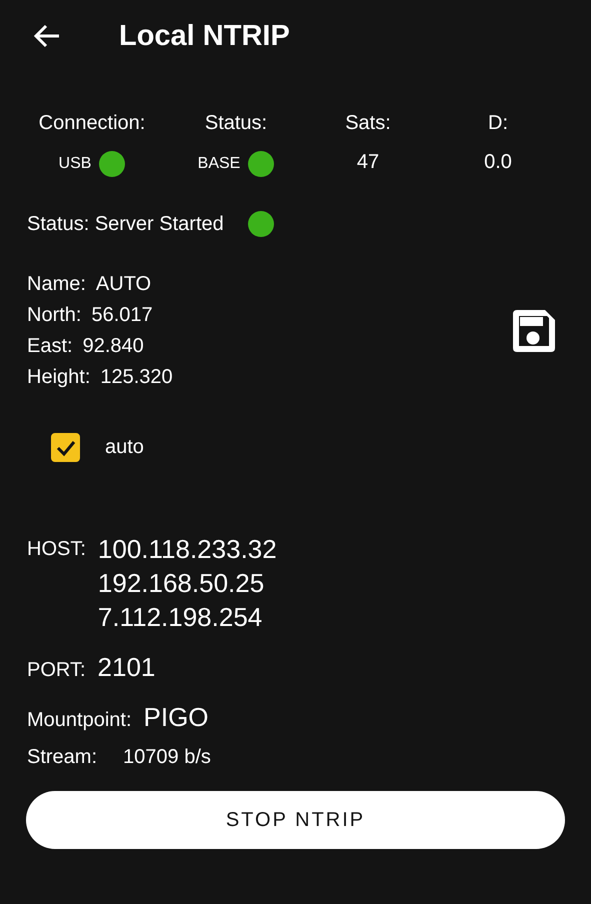 The width and height of the screenshot is (591, 904). I want to click on host-address: 7.112.198.254, so click(181, 617).